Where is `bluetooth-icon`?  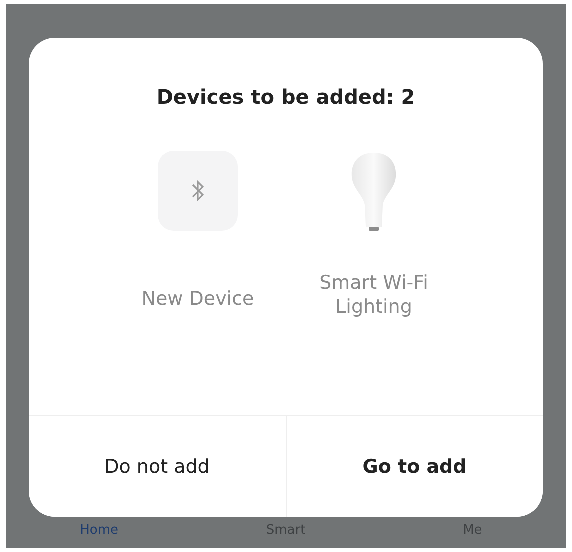 bluetooth-icon is located at coordinates (198, 191).